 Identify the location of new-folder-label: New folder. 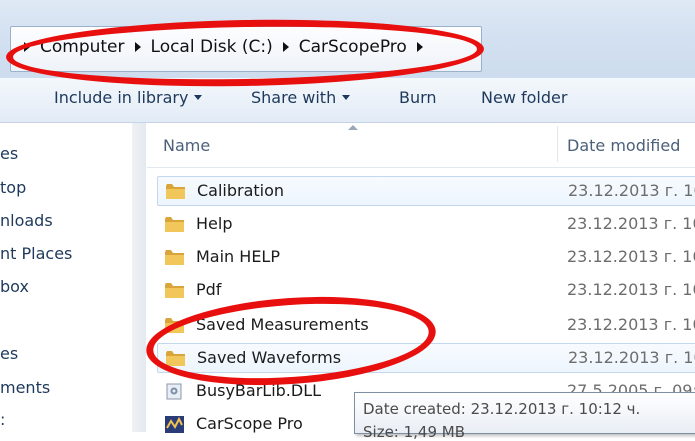
(524, 97).